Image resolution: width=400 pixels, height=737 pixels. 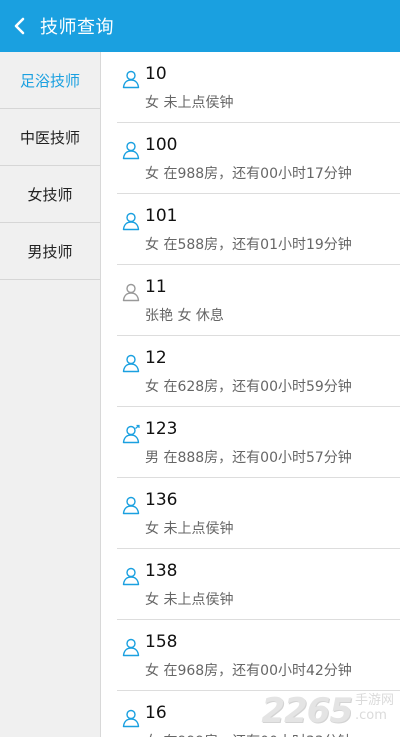 What do you see at coordinates (156, 287) in the screenshot?
I see `technician-id: 11` at bounding box center [156, 287].